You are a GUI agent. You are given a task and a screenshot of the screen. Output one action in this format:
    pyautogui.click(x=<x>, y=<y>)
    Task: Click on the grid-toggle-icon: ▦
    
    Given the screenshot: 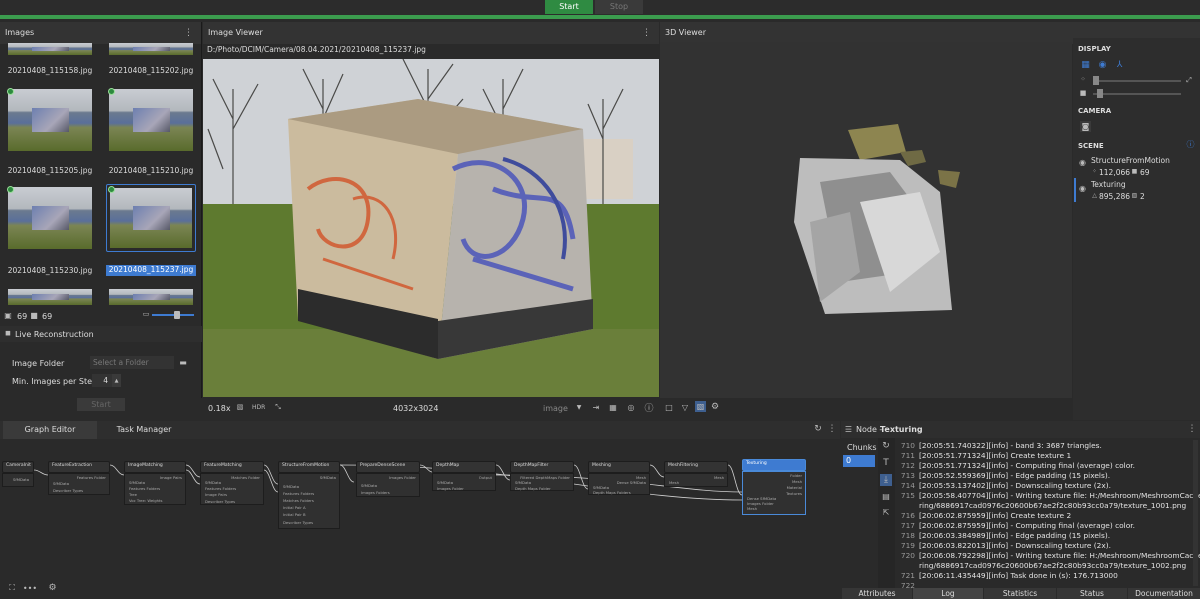 What is the action you would take?
    pyautogui.click(x=1085, y=64)
    